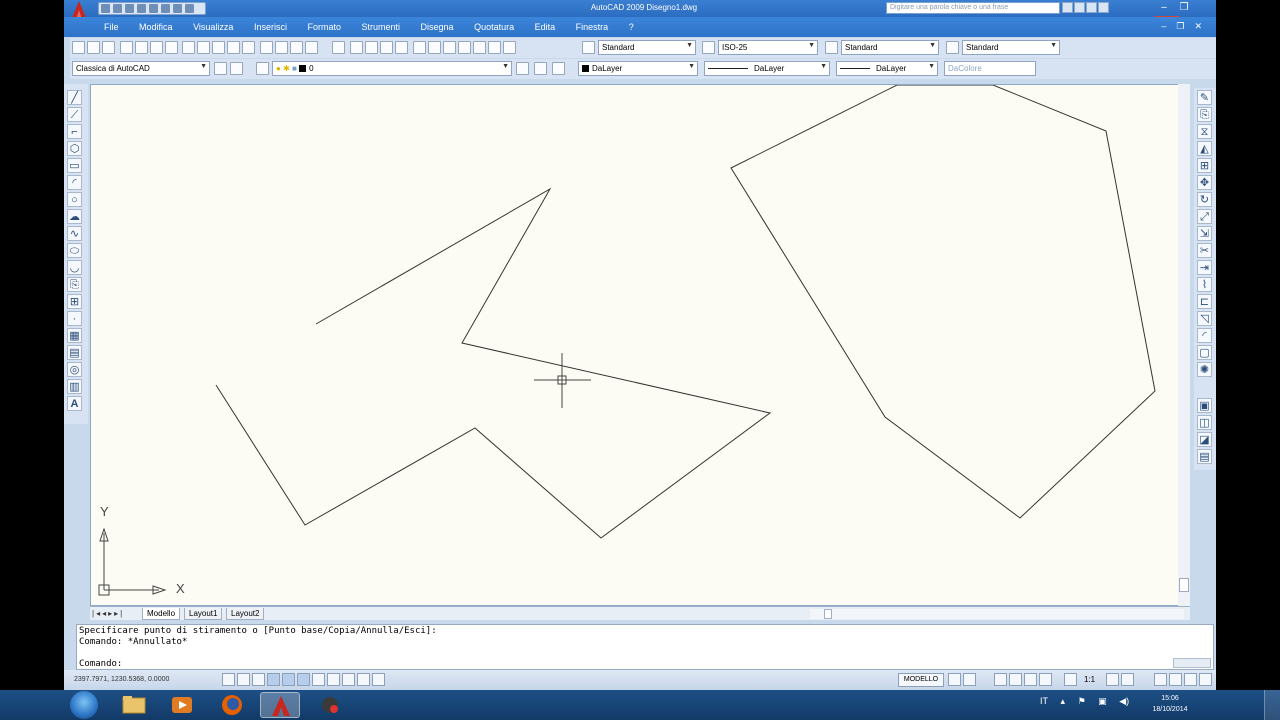  I want to click on mirror-icon: ⧖, so click(1204, 131).